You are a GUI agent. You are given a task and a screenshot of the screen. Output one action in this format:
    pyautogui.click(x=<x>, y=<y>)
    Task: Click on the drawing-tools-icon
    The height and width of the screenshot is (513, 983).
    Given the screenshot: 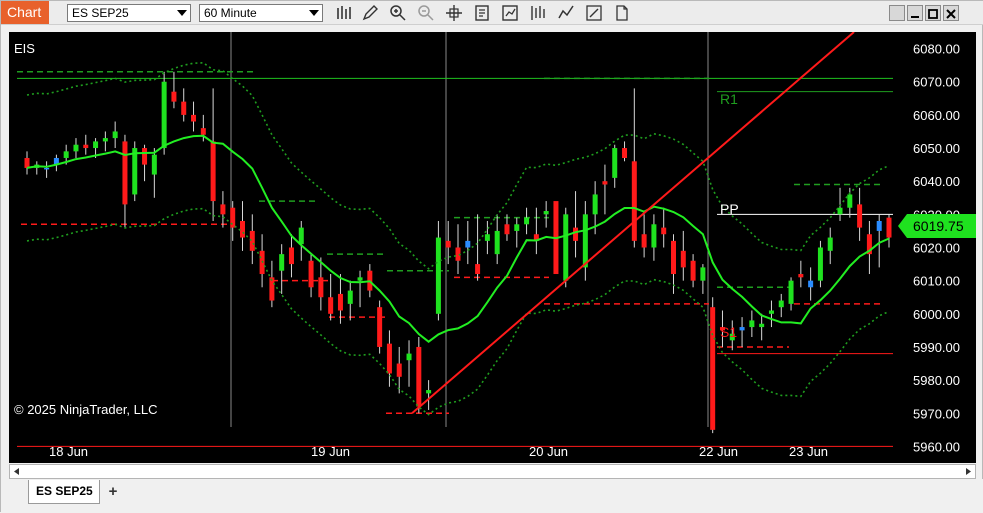 What is the action you would take?
    pyautogui.click(x=566, y=13)
    